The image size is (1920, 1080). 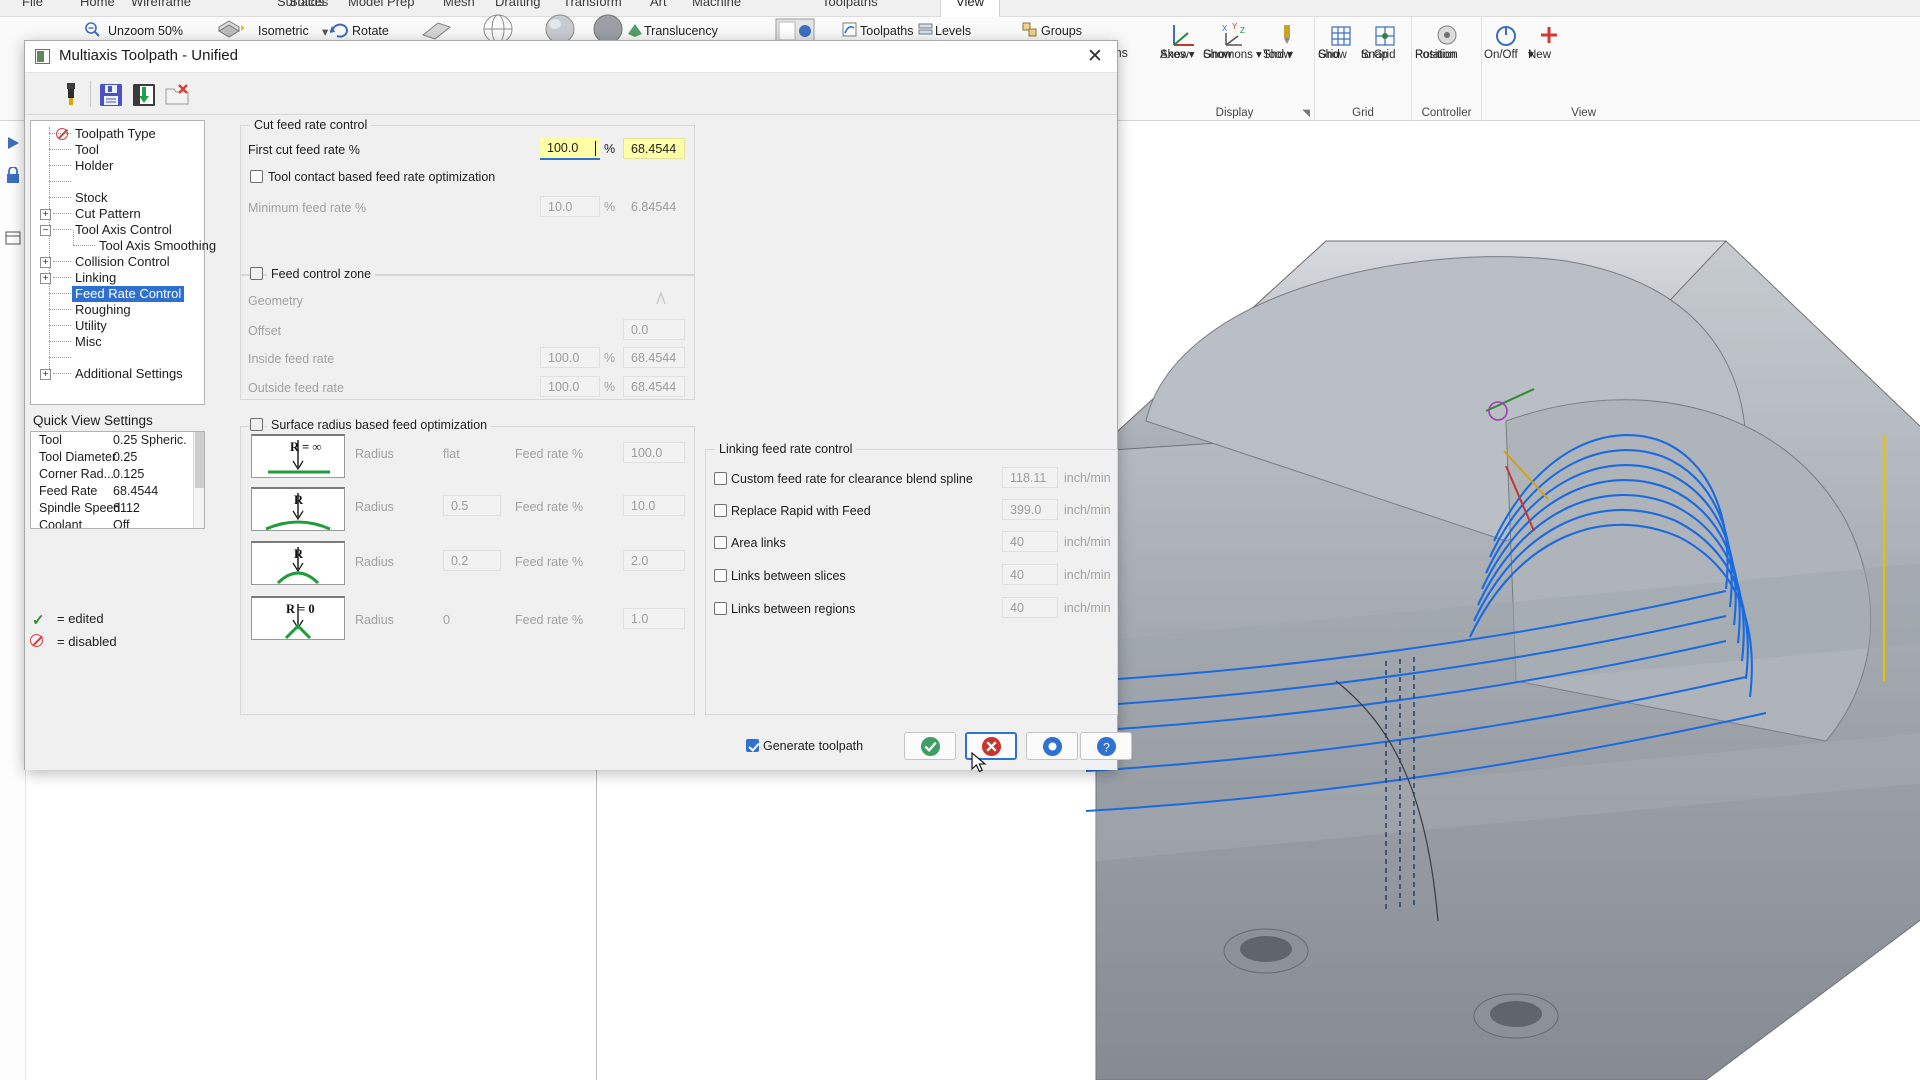 What do you see at coordinates (720, 478) in the screenshot?
I see `custom-clearance-blend-checkbox` at bounding box center [720, 478].